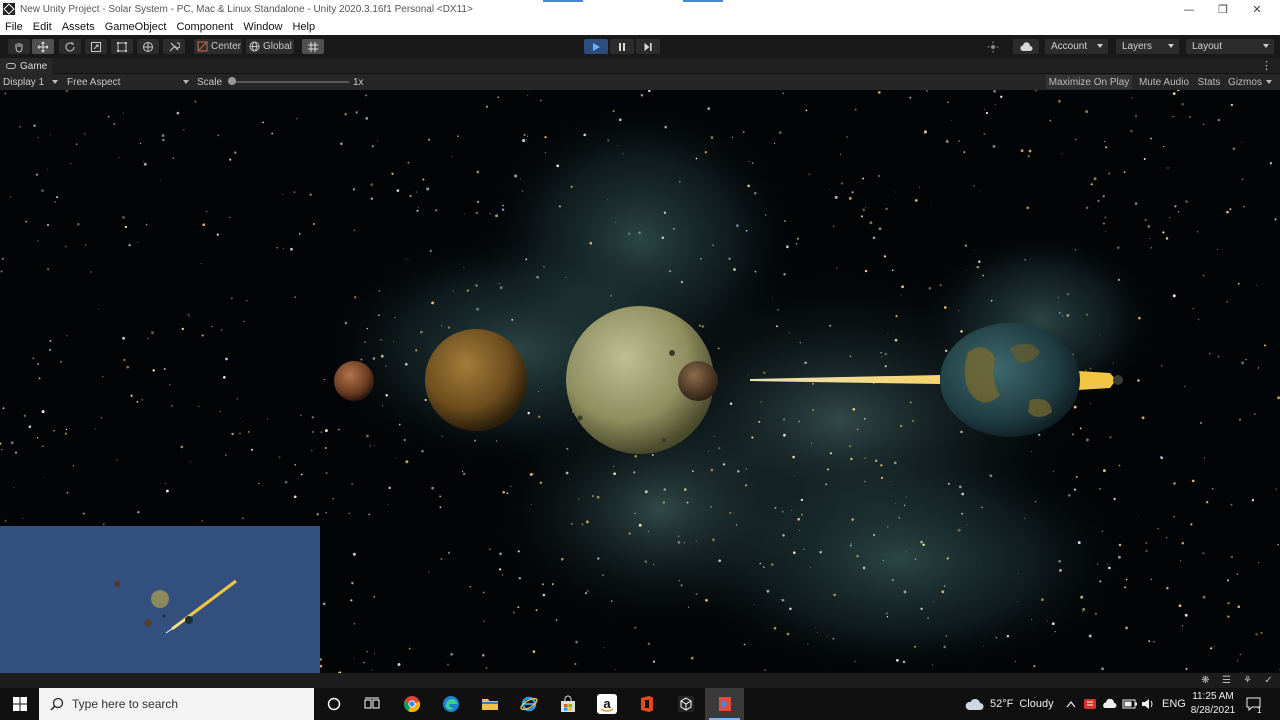 The height and width of the screenshot is (720, 1280). I want to click on planet-mars, so click(354, 381).